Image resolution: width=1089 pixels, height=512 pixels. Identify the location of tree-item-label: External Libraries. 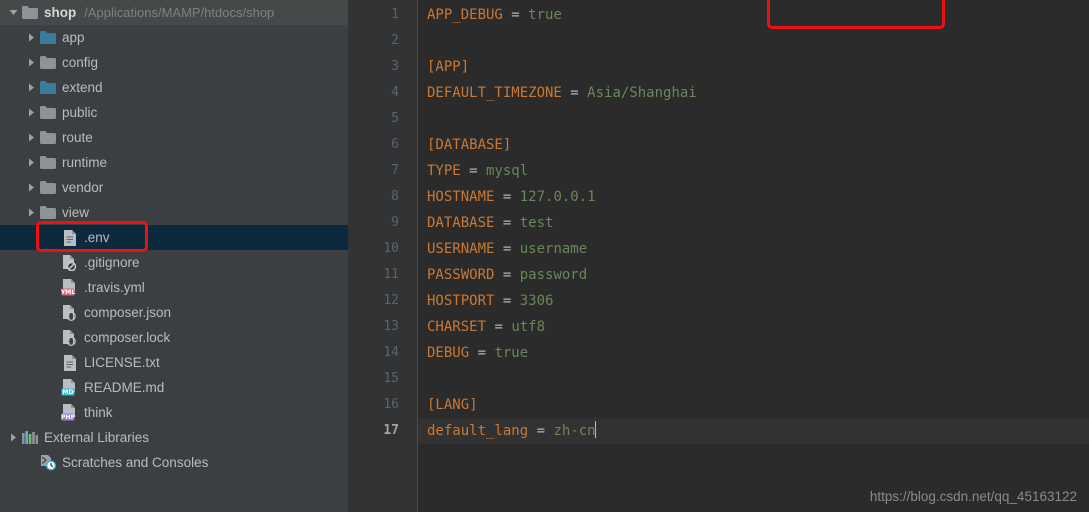
(97, 437).